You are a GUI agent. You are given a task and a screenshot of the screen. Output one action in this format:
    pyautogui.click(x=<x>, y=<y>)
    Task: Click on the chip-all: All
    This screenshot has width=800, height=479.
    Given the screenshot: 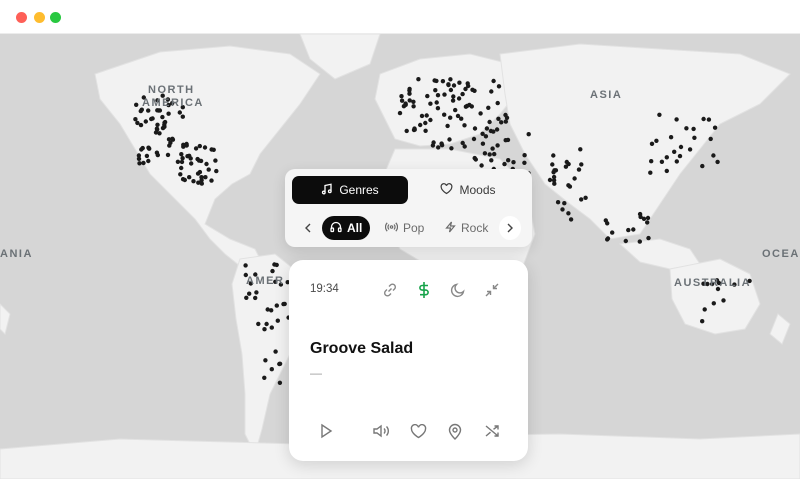 What is the action you would take?
    pyautogui.click(x=346, y=228)
    